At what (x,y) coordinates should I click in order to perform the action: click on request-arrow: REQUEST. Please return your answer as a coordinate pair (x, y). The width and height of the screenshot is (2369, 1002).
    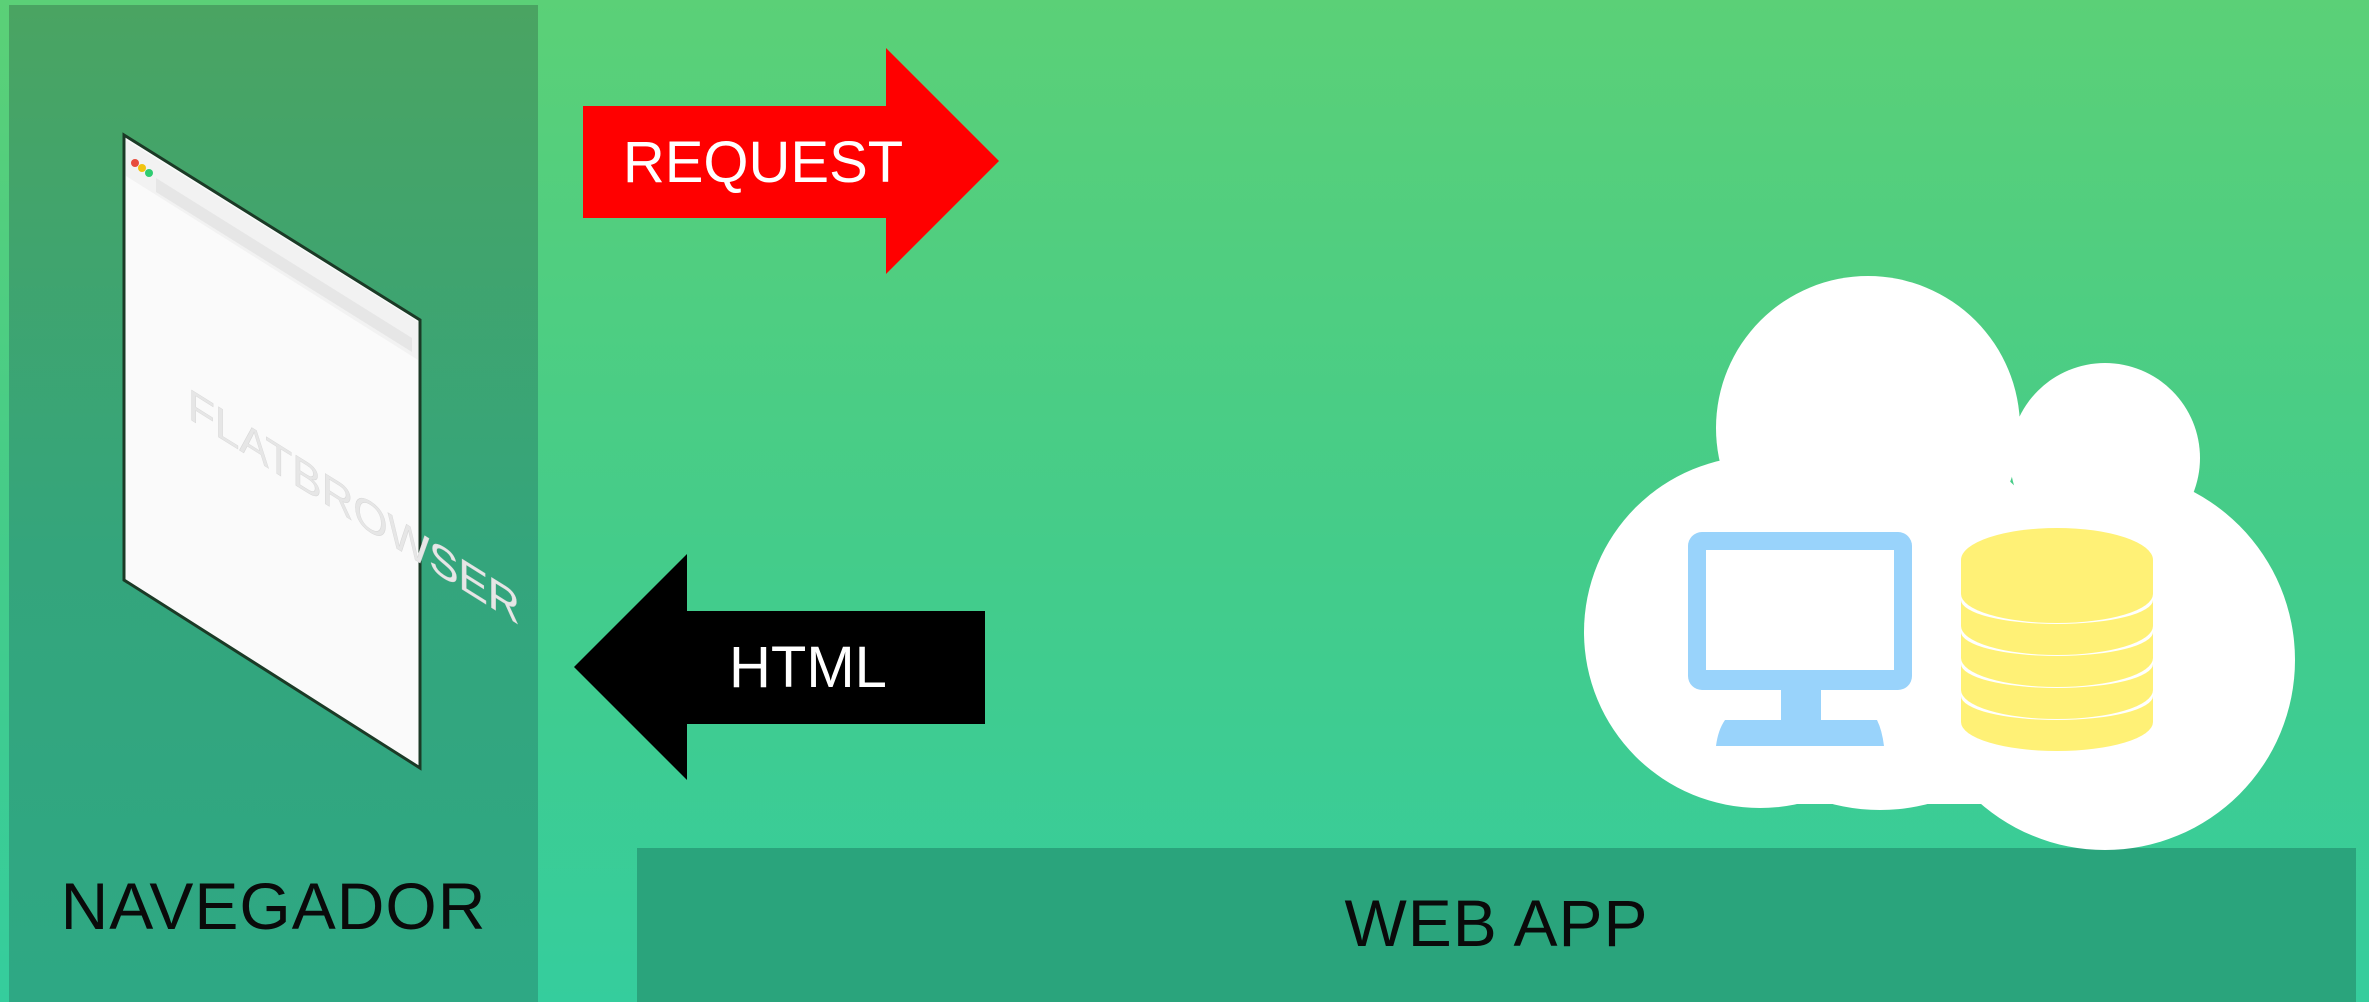
    Looking at the image, I should click on (791, 161).